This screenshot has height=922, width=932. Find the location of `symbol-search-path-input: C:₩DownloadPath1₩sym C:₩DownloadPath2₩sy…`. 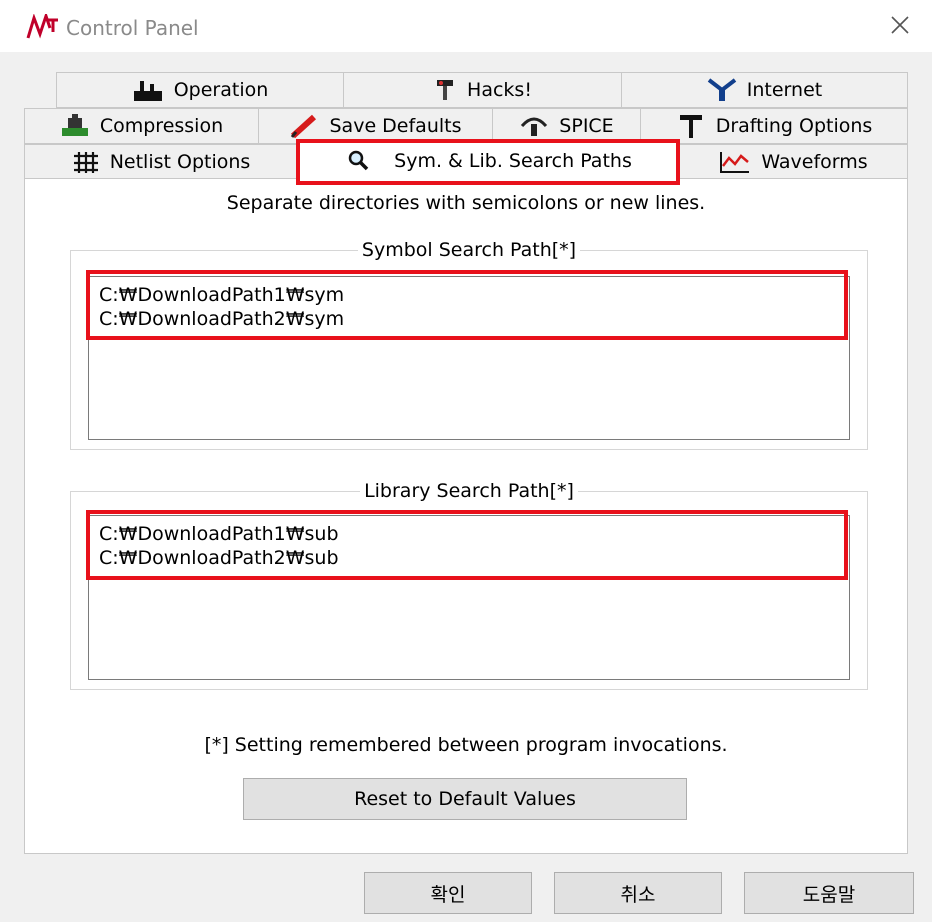

symbol-search-path-input: C:₩DownloadPath1₩sym C:₩DownloadPath2₩sy… is located at coordinates (469, 358).